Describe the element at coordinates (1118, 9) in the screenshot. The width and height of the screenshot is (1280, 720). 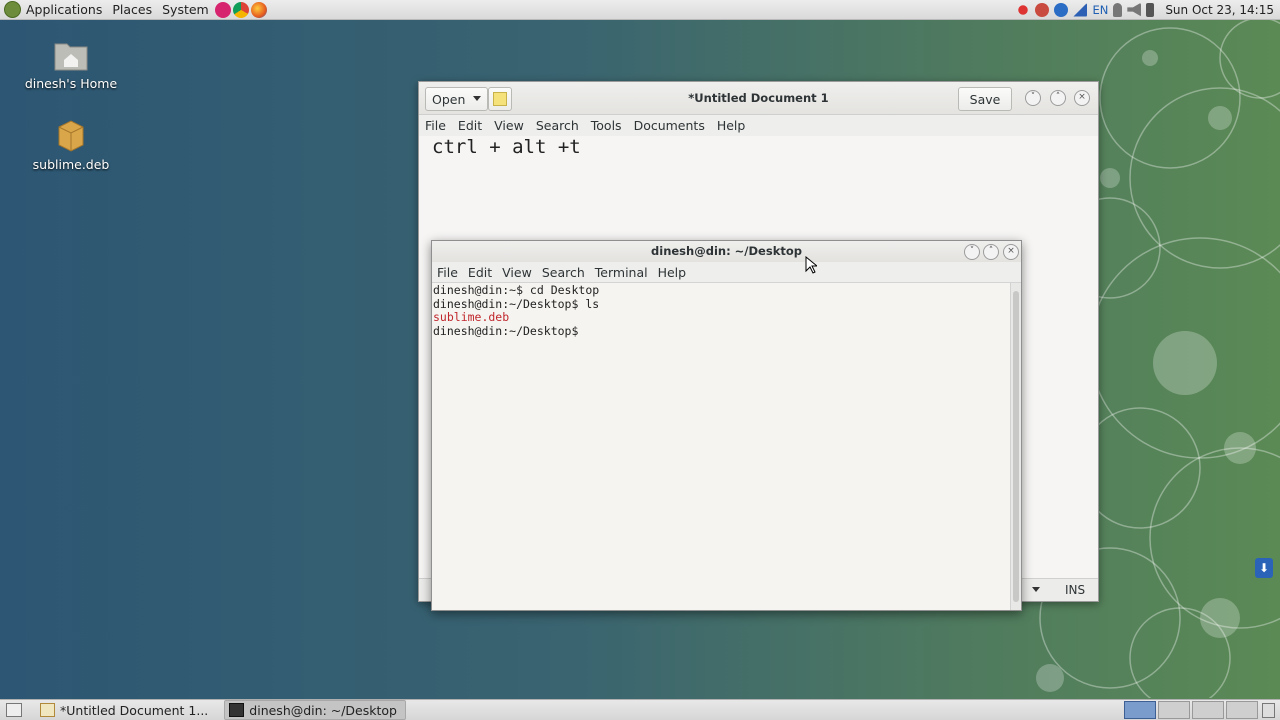
I see `microphone-icon` at that location.